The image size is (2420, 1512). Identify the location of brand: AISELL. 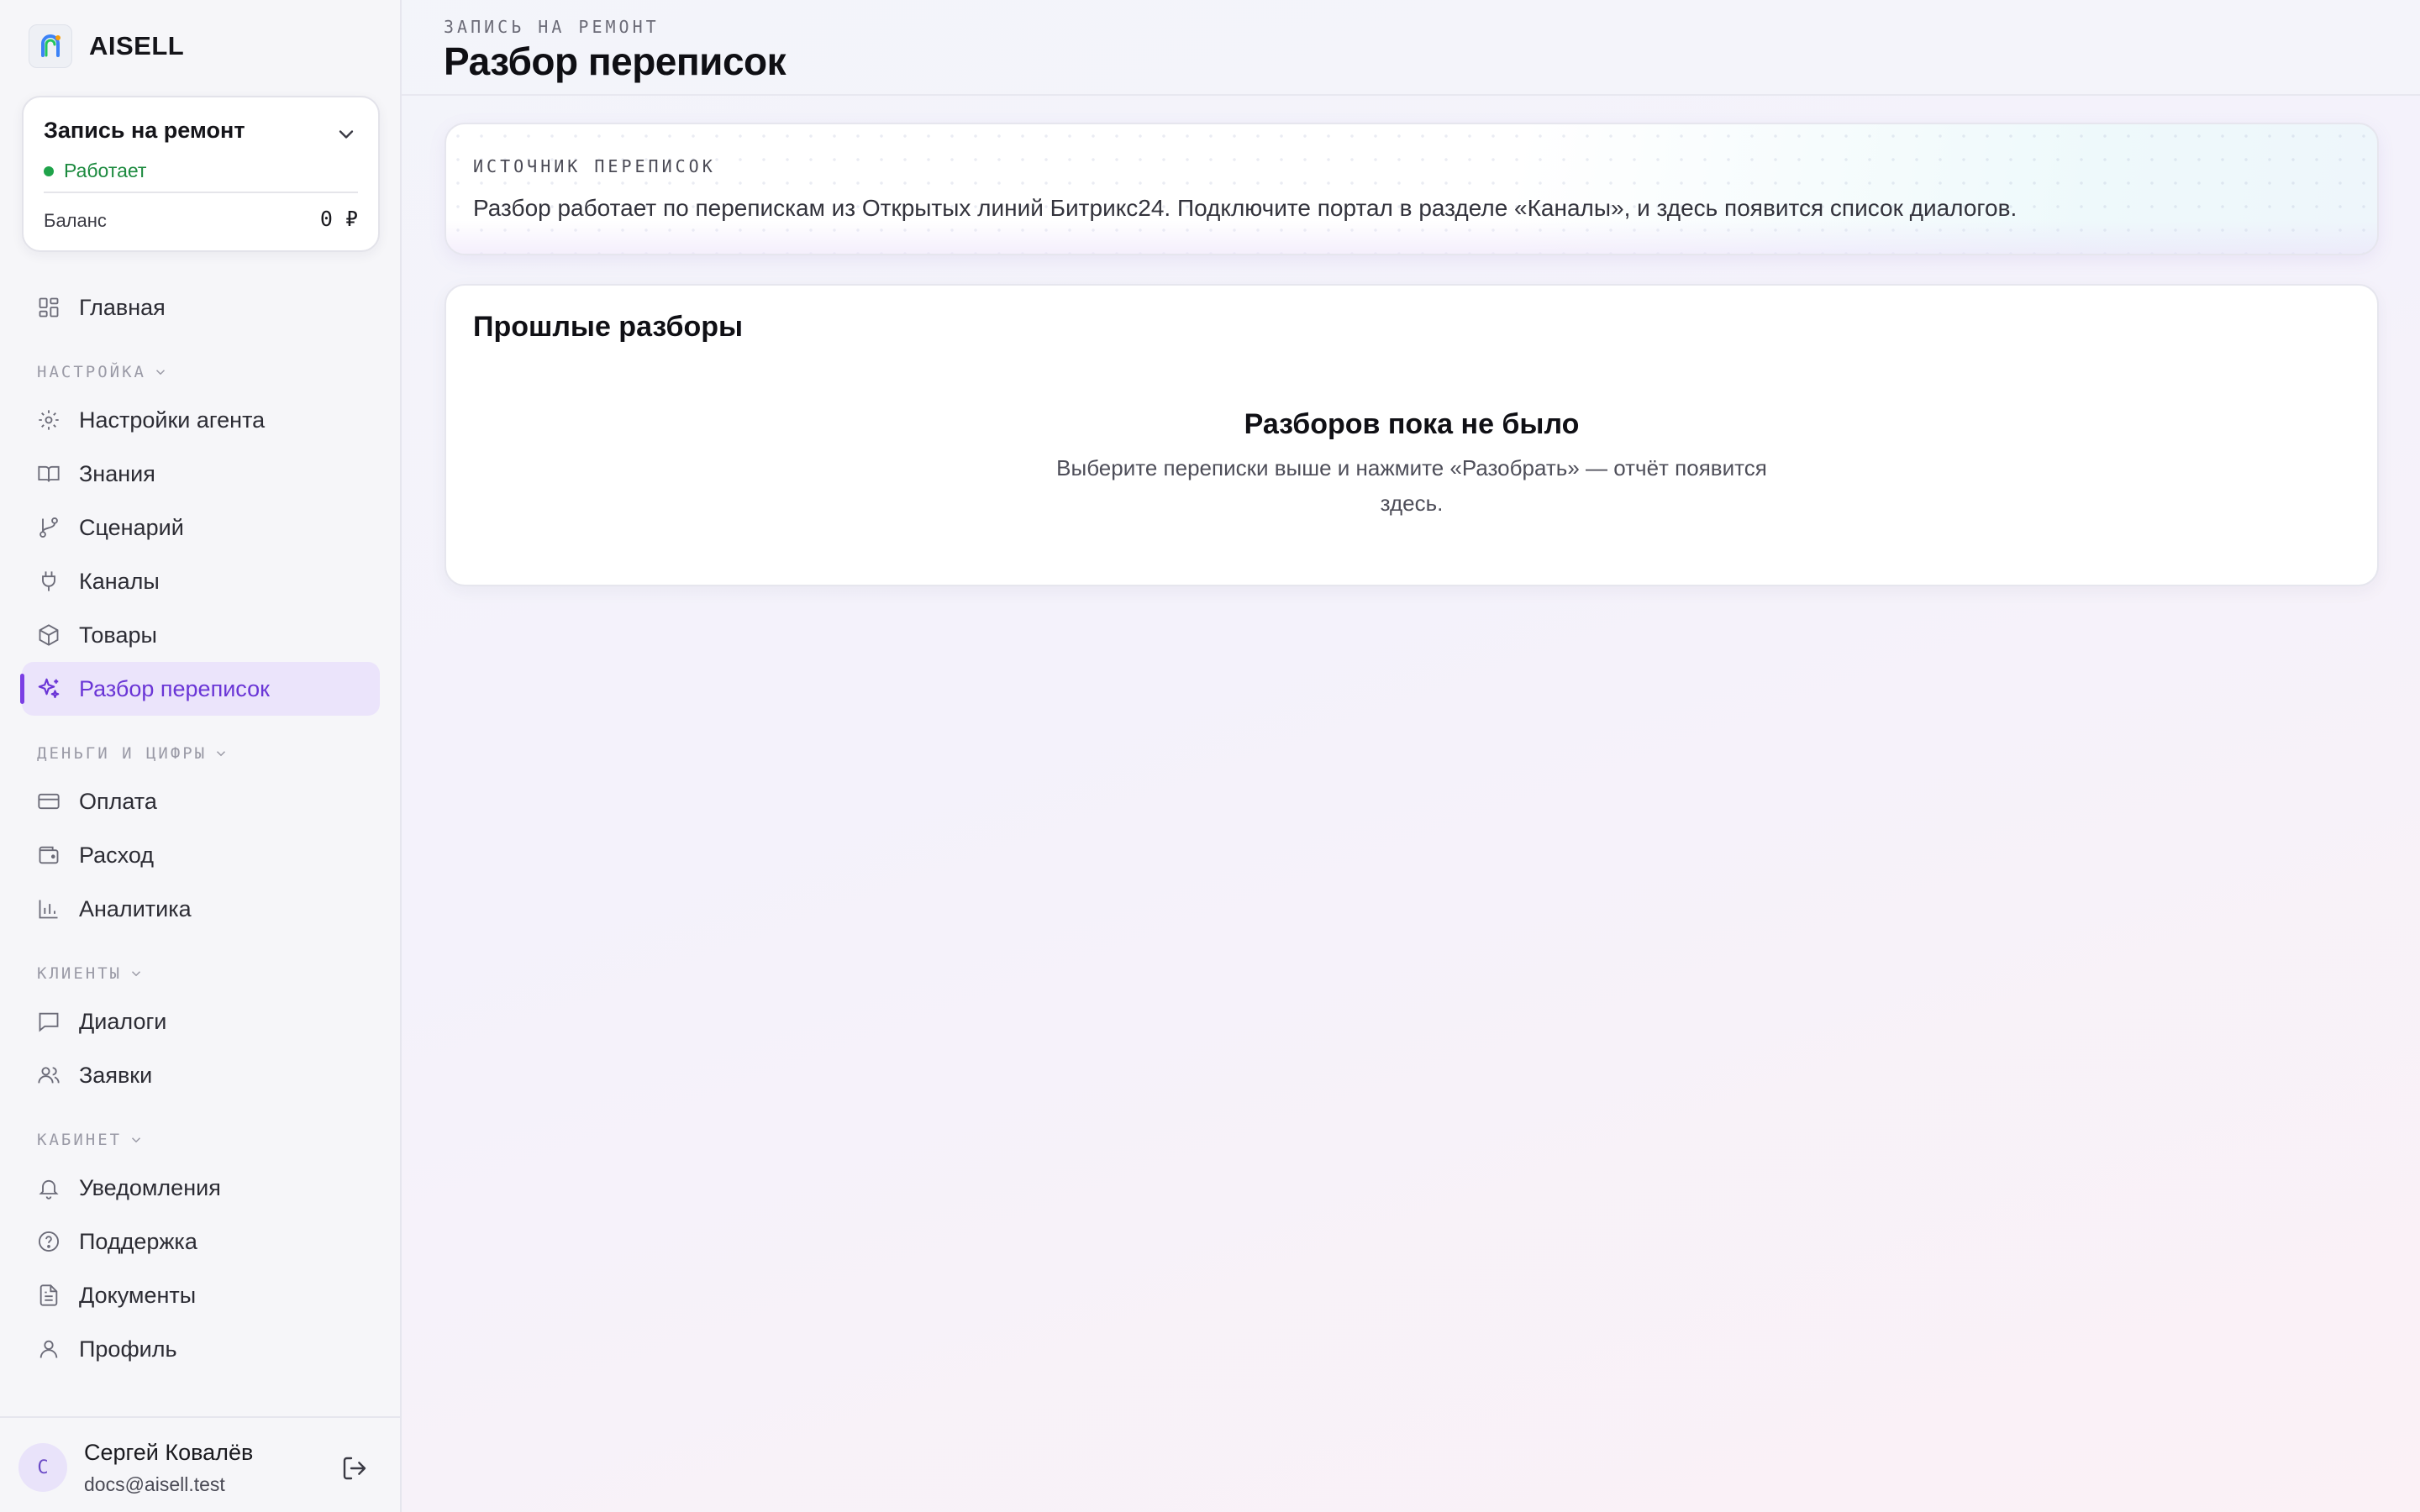
(107, 46).